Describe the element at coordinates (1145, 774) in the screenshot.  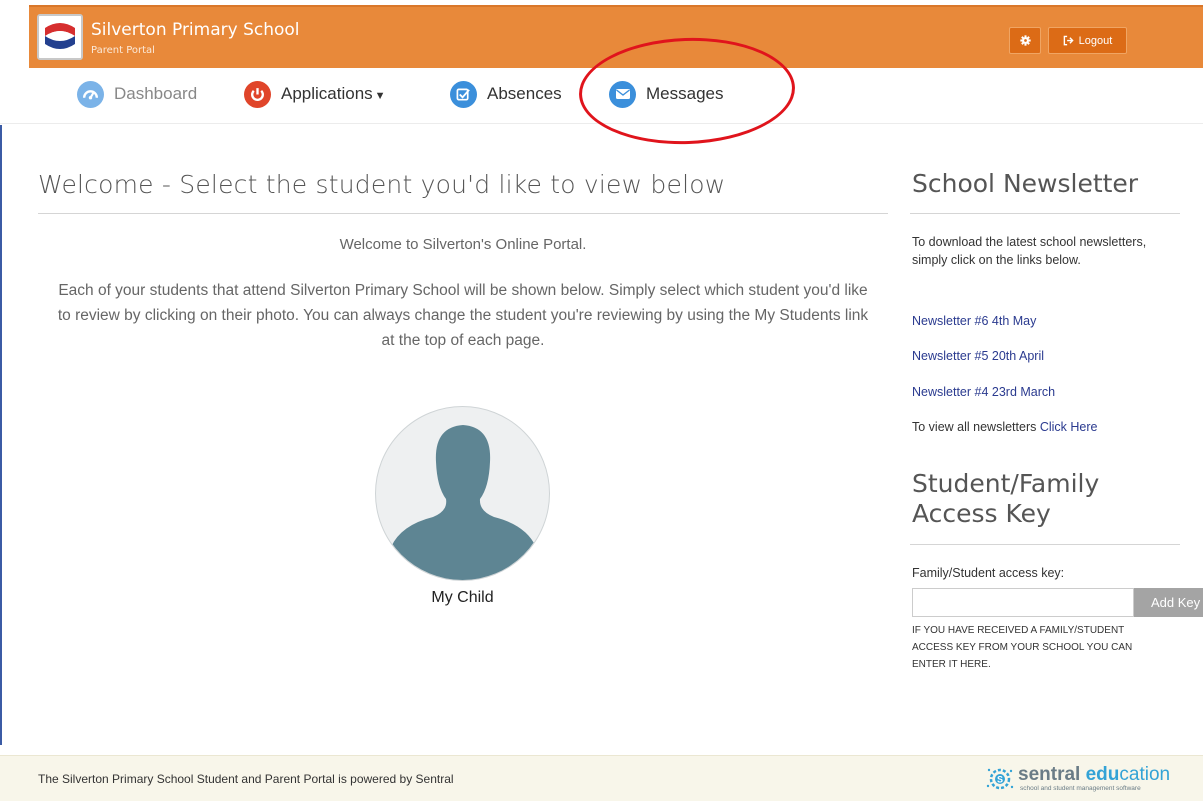
I see `brand-light: cation` at that location.